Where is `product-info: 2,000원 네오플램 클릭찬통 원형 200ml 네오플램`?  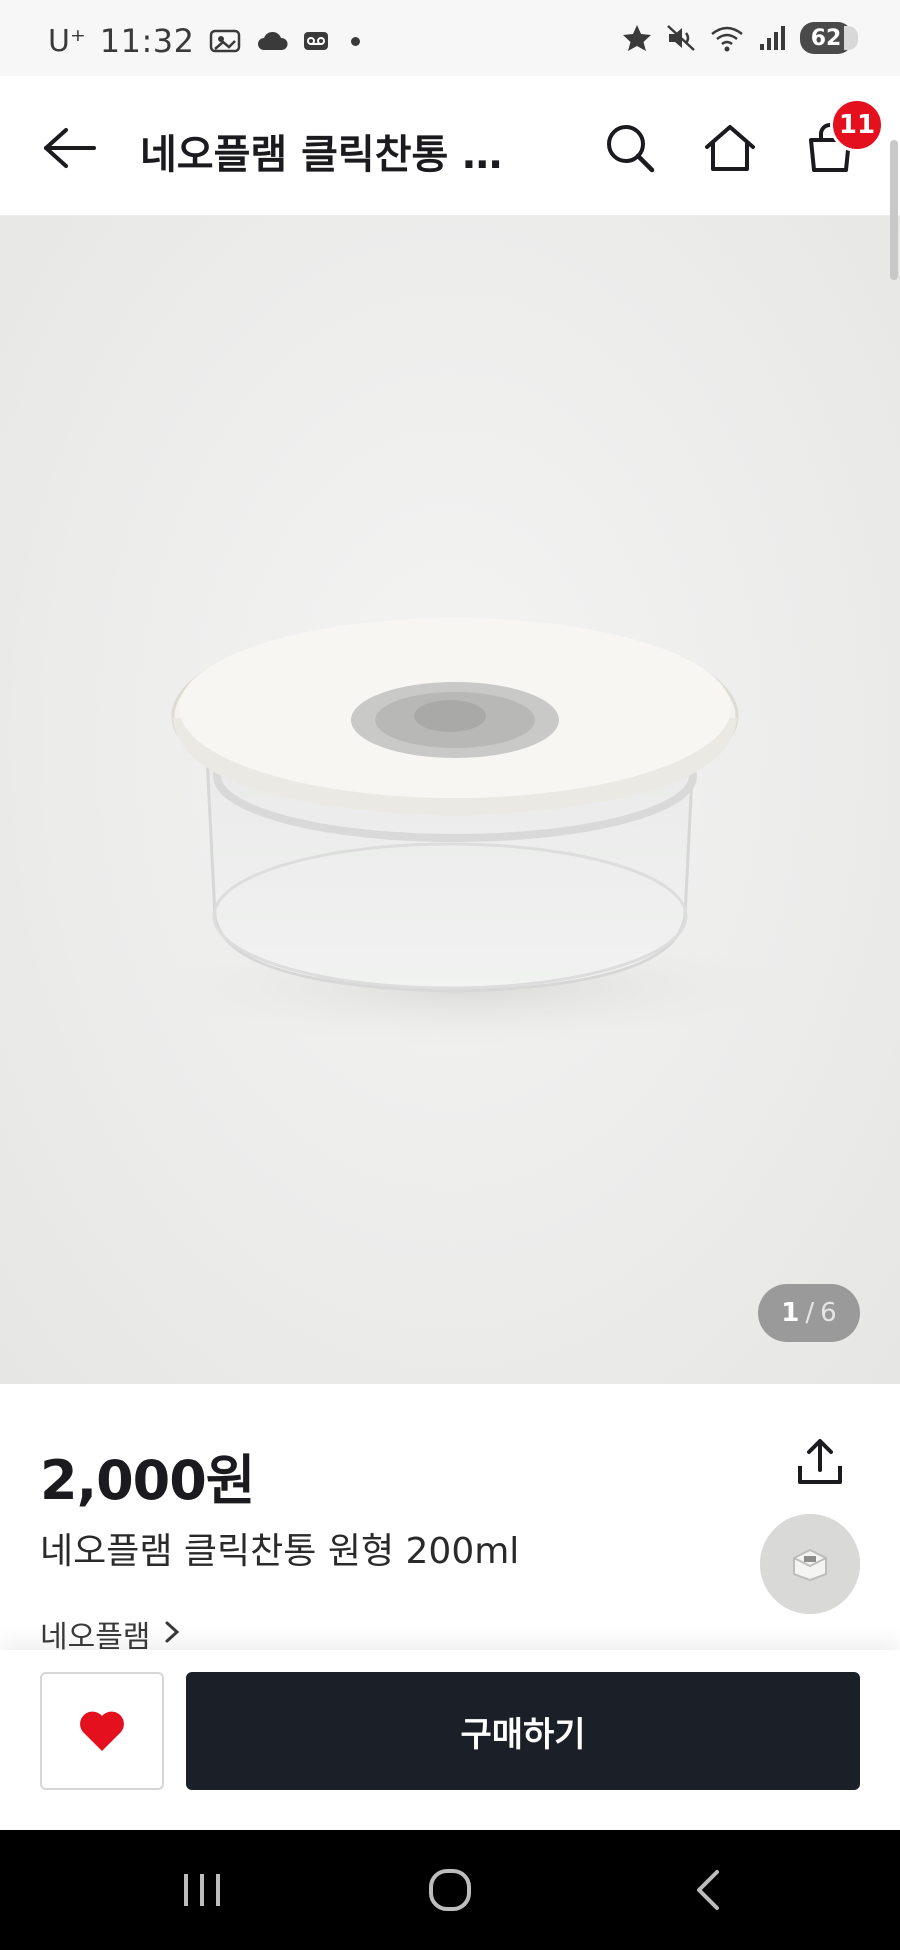
product-info: 2,000원 네오플램 클릭찬통 원형 200ml 네오플램 is located at coordinates (450, 1519).